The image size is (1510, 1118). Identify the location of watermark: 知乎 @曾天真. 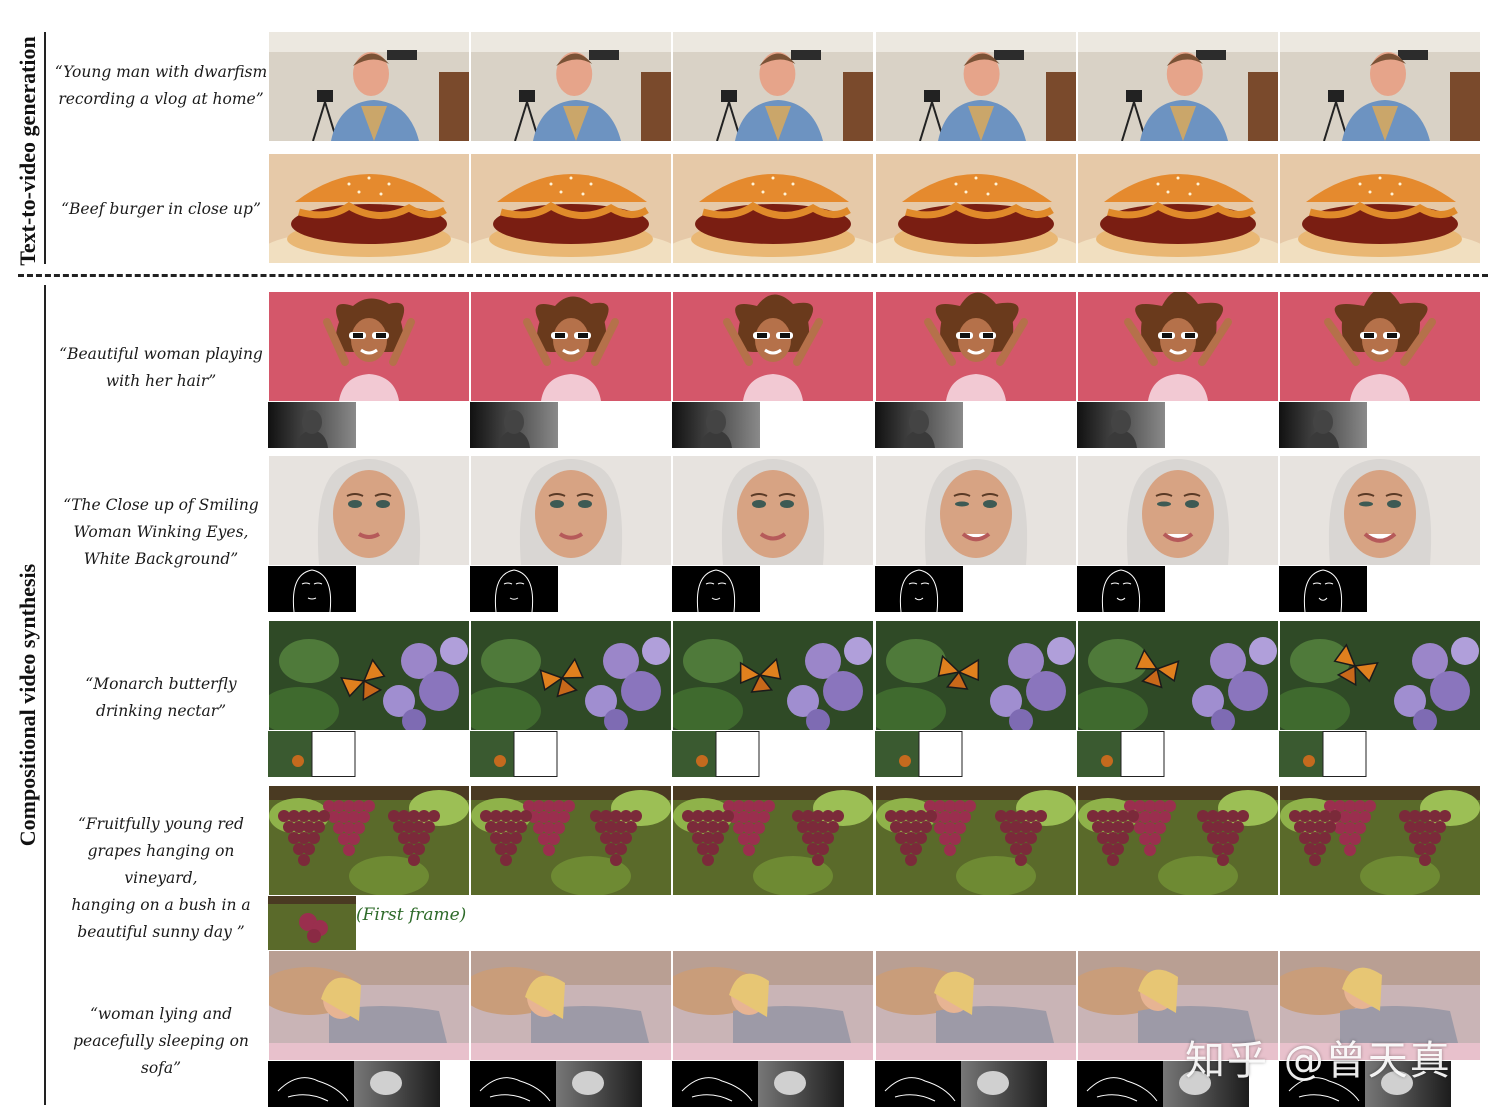
(1318, 1061).